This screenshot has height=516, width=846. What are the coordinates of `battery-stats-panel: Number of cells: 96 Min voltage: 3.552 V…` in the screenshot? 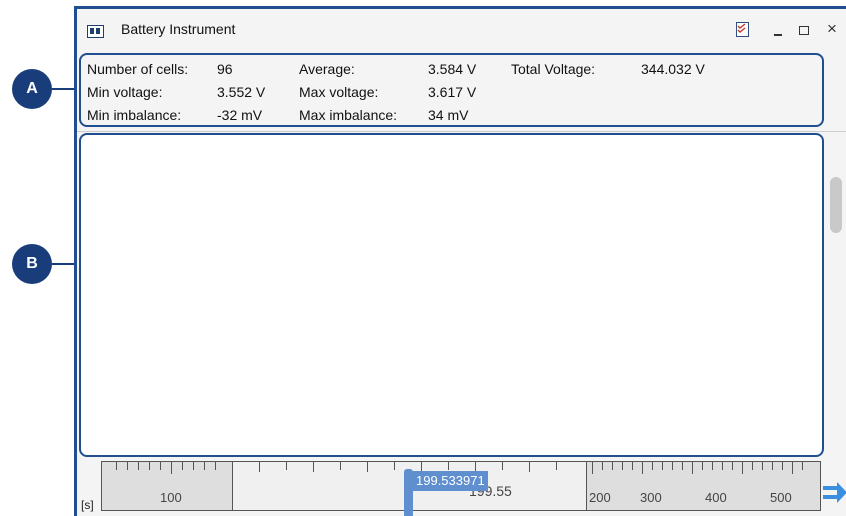 It's located at (451, 90).